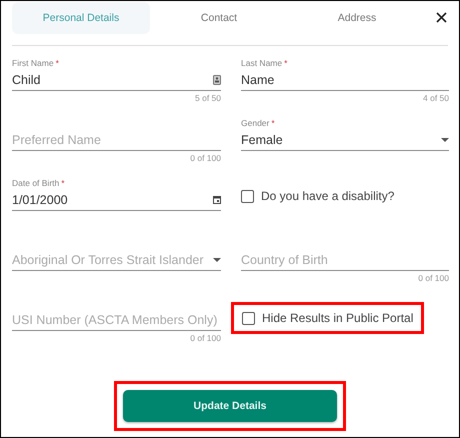 The image size is (460, 438). I want to click on input-field: Child, so click(116, 80).